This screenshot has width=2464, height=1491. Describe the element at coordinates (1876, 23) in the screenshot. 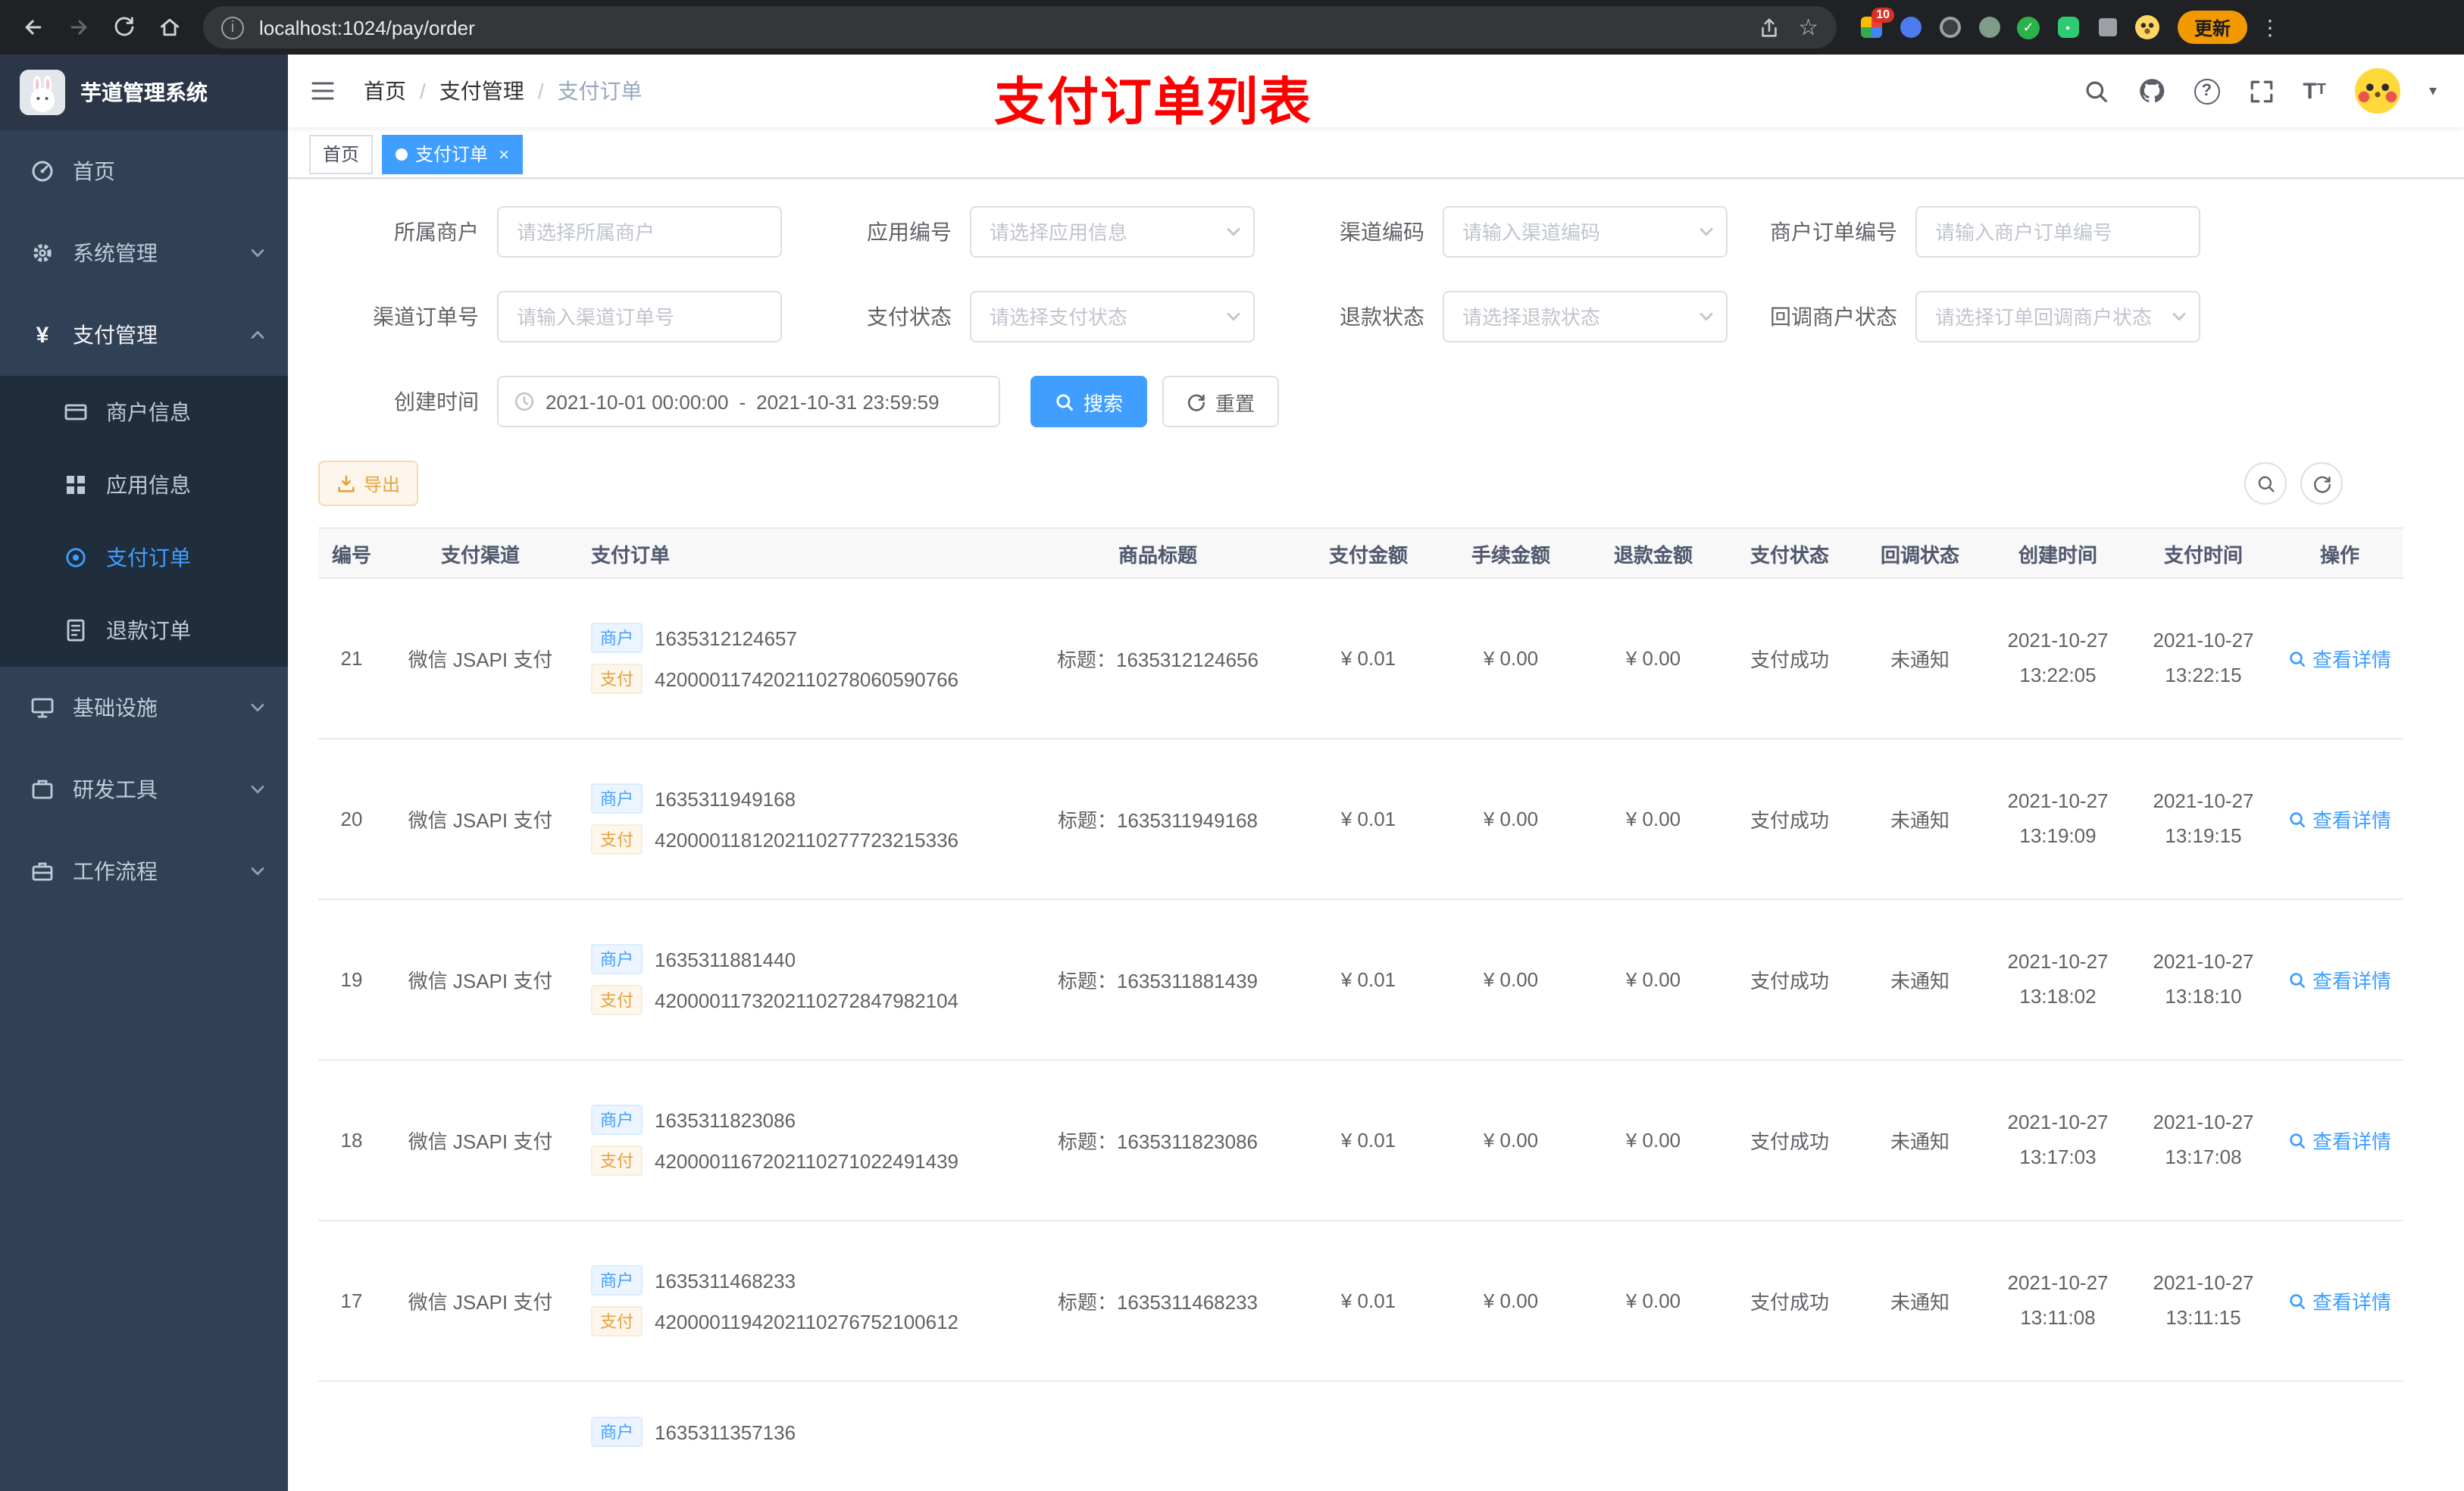

I see `extension-grid-icon: 10` at that location.